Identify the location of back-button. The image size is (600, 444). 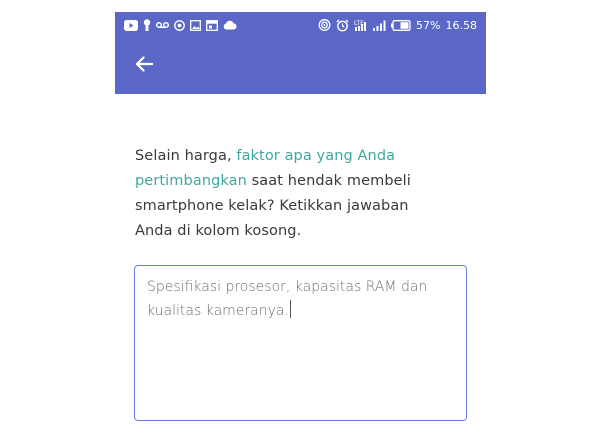
(144, 66).